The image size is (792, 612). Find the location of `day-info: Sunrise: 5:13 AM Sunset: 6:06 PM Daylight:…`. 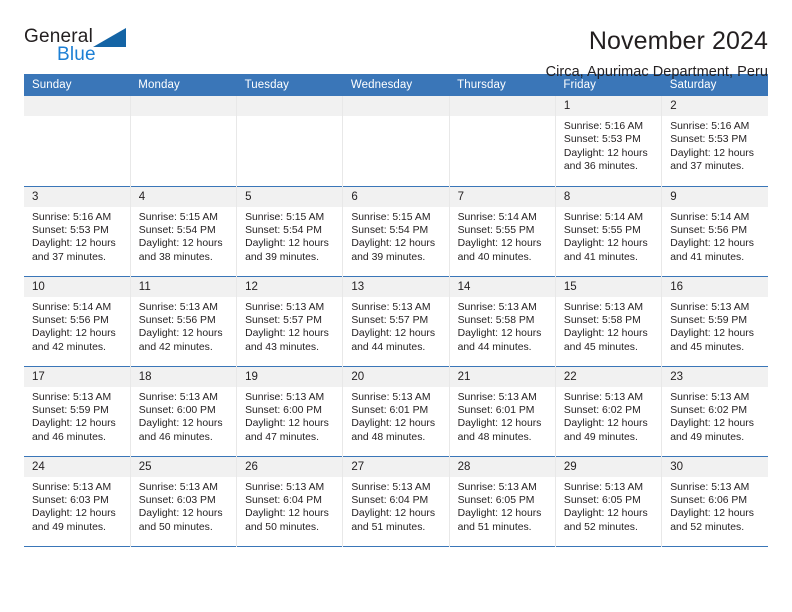

day-info: Sunrise: 5:13 AM Sunset: 6:06 PM Daylight:… is located at coordinates (715, 506).